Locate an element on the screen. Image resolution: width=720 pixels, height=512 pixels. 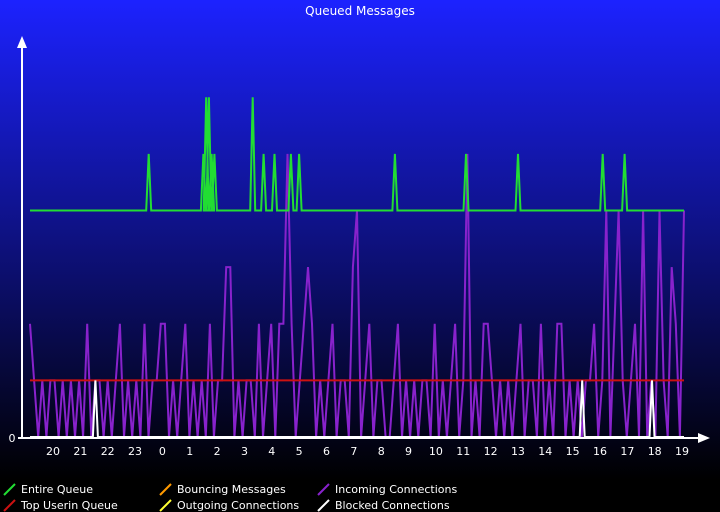
legend-label: Entire Queue is located at coordinates (57, 489).